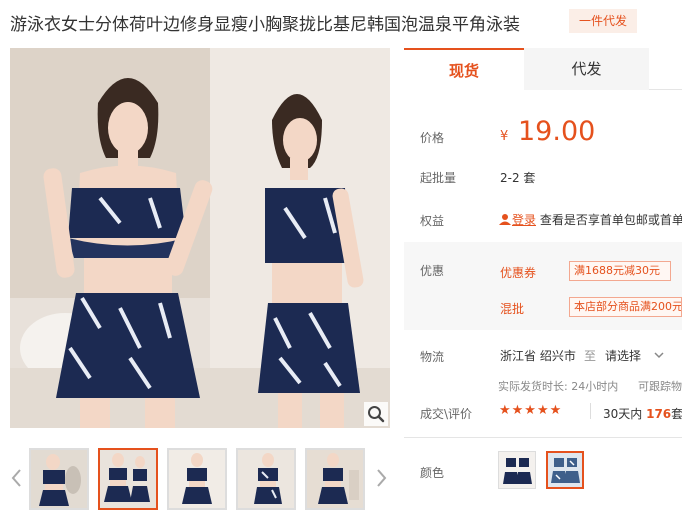  I want to click on purchase-mode-tabs: 现货 代发, so click(543, 69).